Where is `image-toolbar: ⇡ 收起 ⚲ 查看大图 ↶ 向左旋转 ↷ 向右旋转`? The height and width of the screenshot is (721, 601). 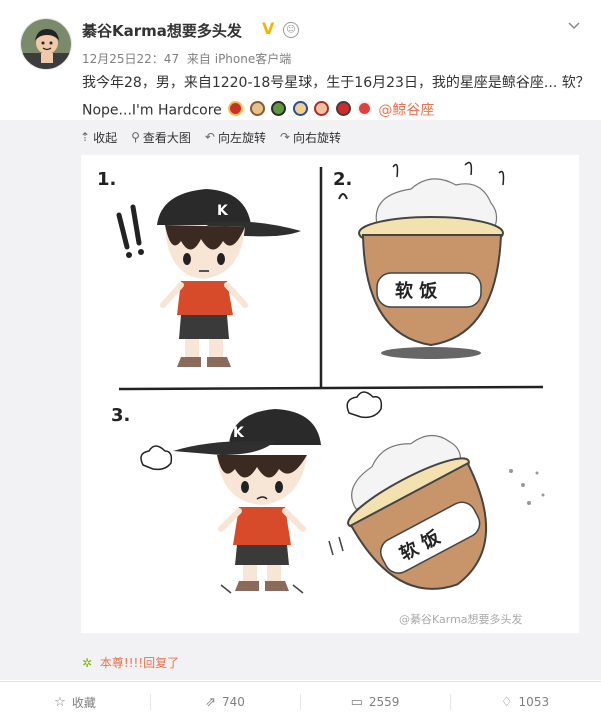
image-toolbar: ⇡ 收起 ⚲ 查看大图 ↶ 向左旋转 ↷ 向右旋转 is located at coordinates (210, 137).